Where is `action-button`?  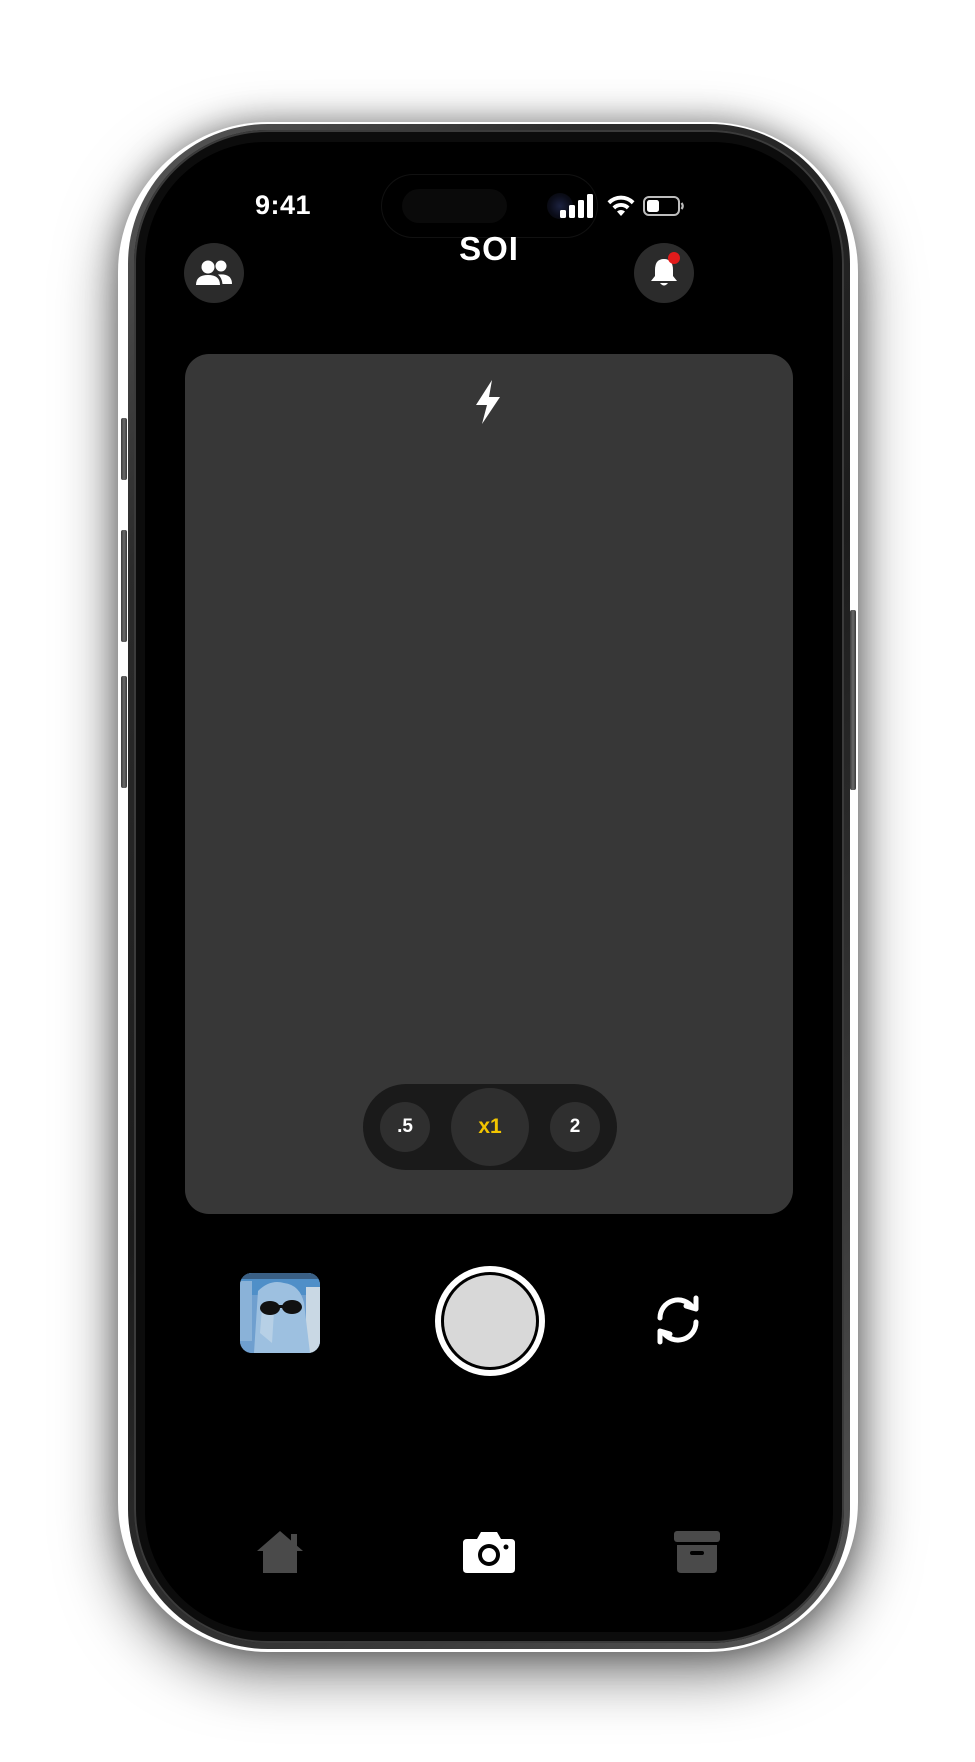
action-button is located at coordinates (124, 449).